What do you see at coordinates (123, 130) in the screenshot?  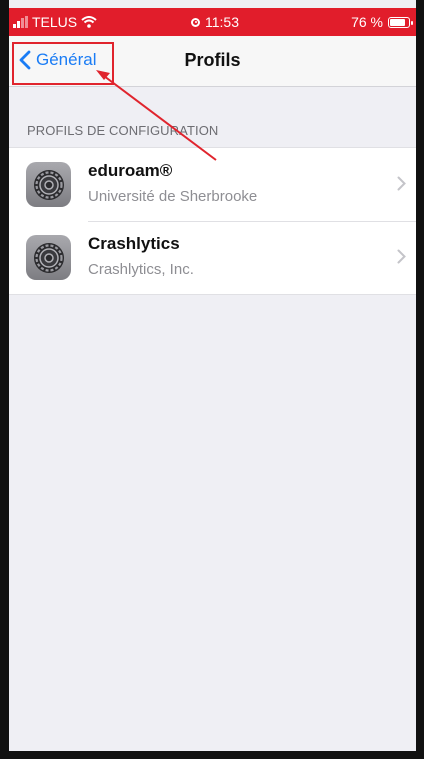 I see `section-header: PROFILS DE CONFIGURATION` at bounding box center [123, 130].